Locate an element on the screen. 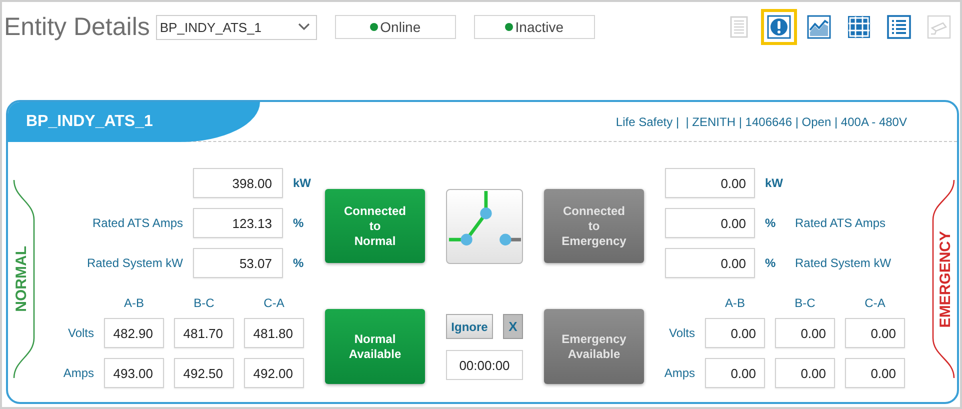 The image size is (962, 409). status-button: Connected to Normal is located at coordinates (375, 226).